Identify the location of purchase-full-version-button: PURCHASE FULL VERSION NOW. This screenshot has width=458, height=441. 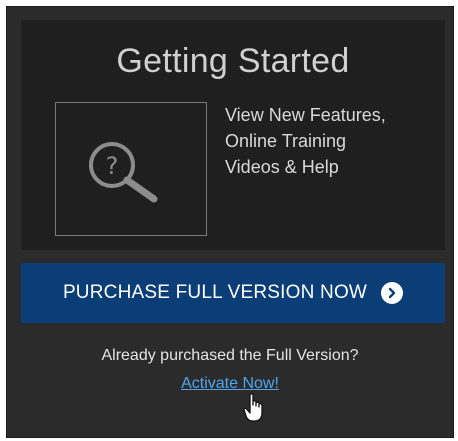
(233, 293).